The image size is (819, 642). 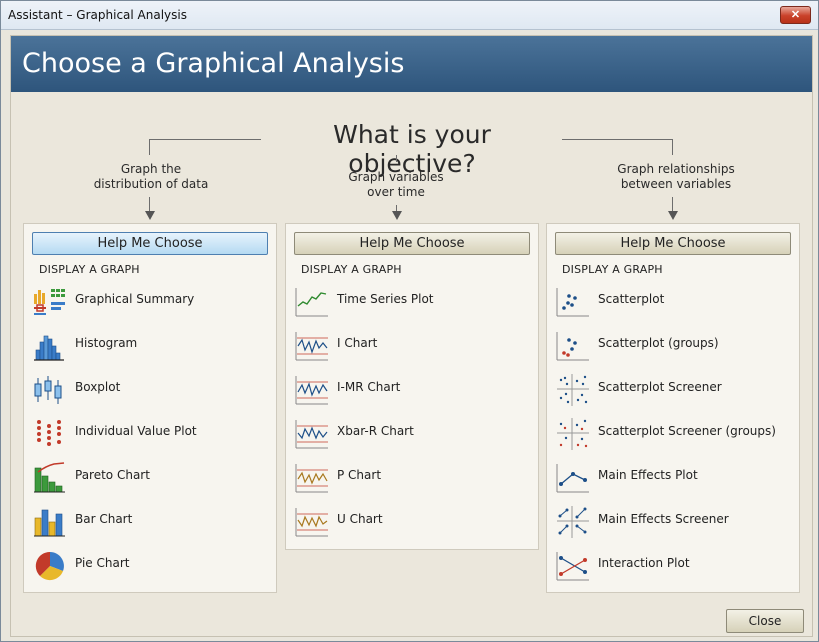 What do you see at coordinates (359, 475) in the screenshot?
I see `item-label: P Chart` at bounding box center [359, 475].